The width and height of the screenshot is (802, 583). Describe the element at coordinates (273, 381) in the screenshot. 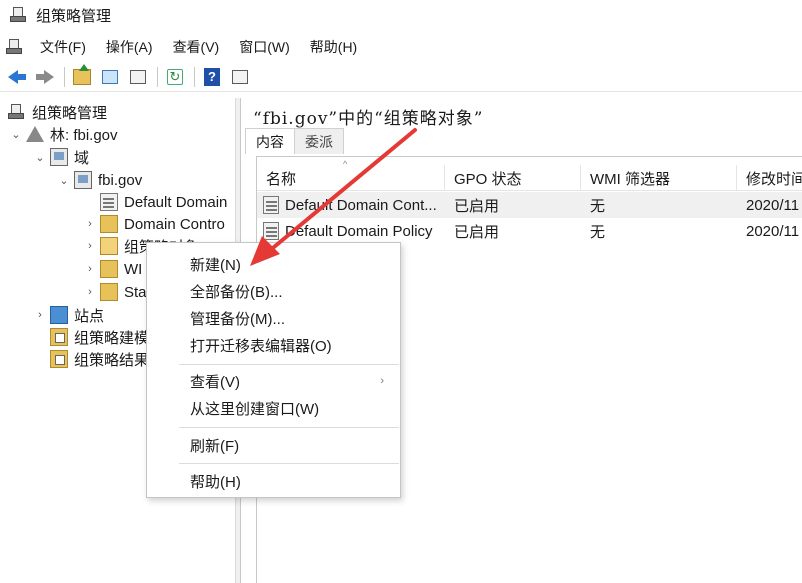

I see `menu-item-view: 查看(V) ›` at that location.